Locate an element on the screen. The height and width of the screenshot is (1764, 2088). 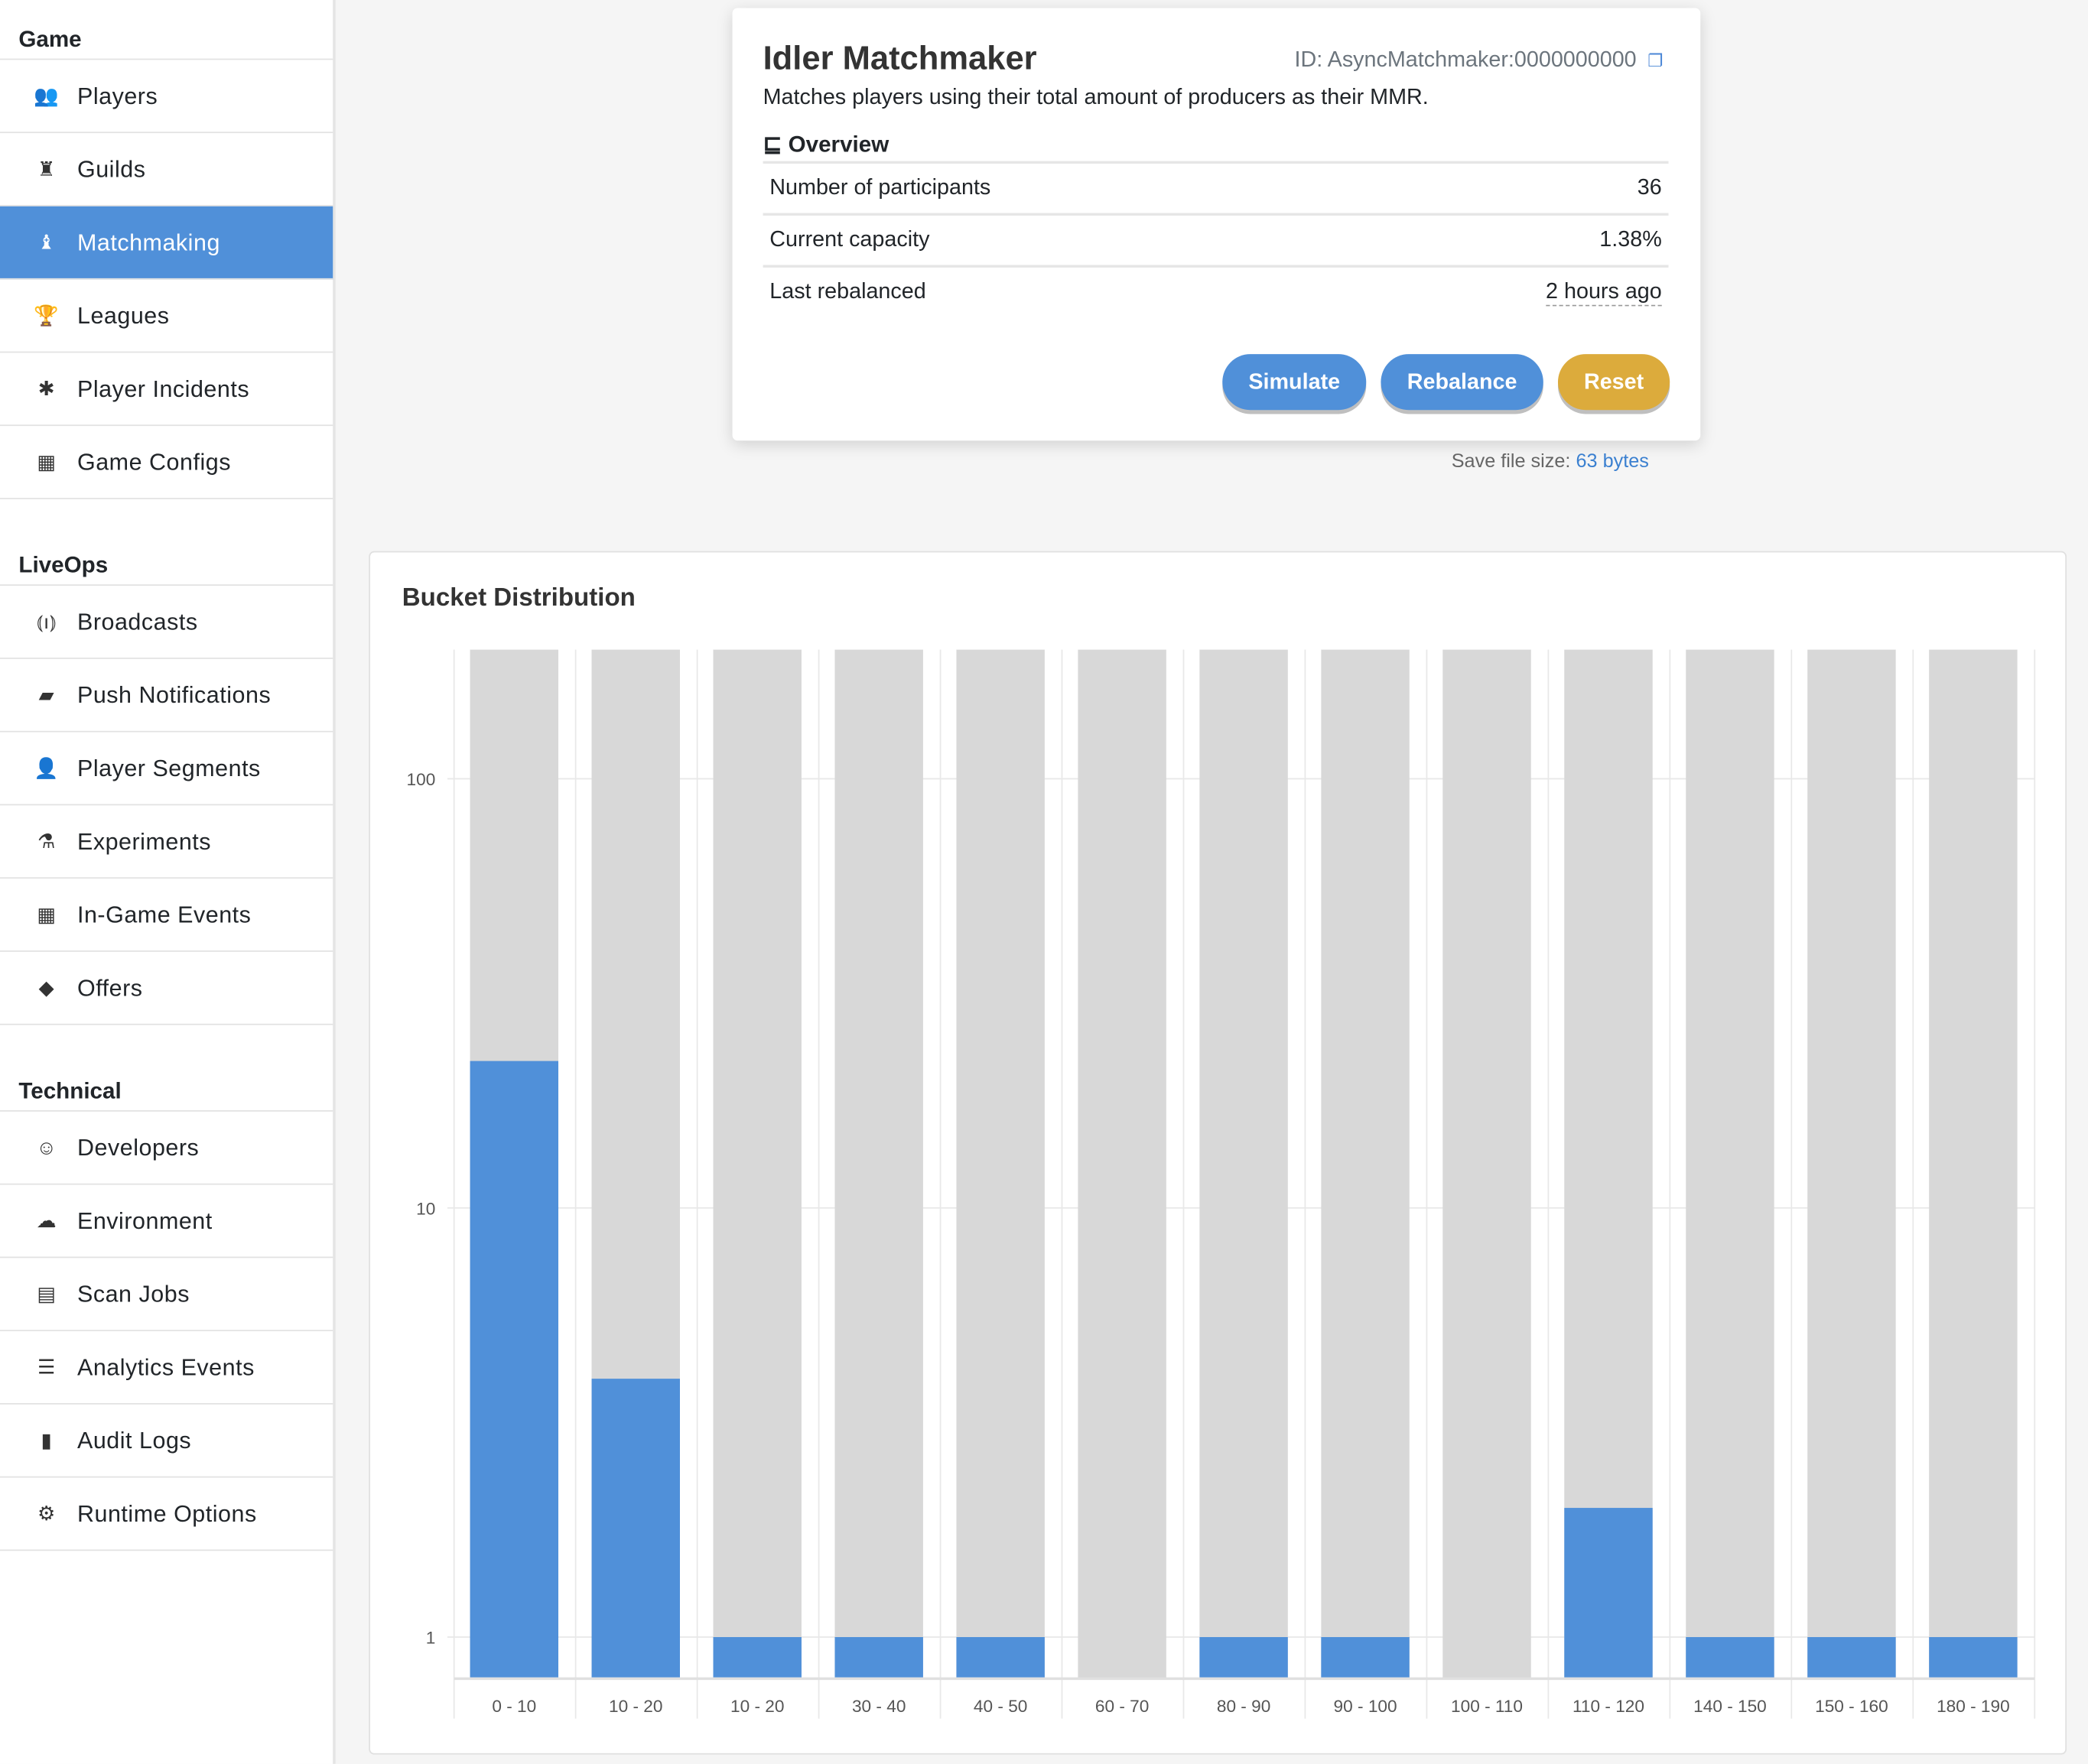
sidebar-item-scan-jobs: ▤ Scan Jobs is located at coordinates (166, 1294).